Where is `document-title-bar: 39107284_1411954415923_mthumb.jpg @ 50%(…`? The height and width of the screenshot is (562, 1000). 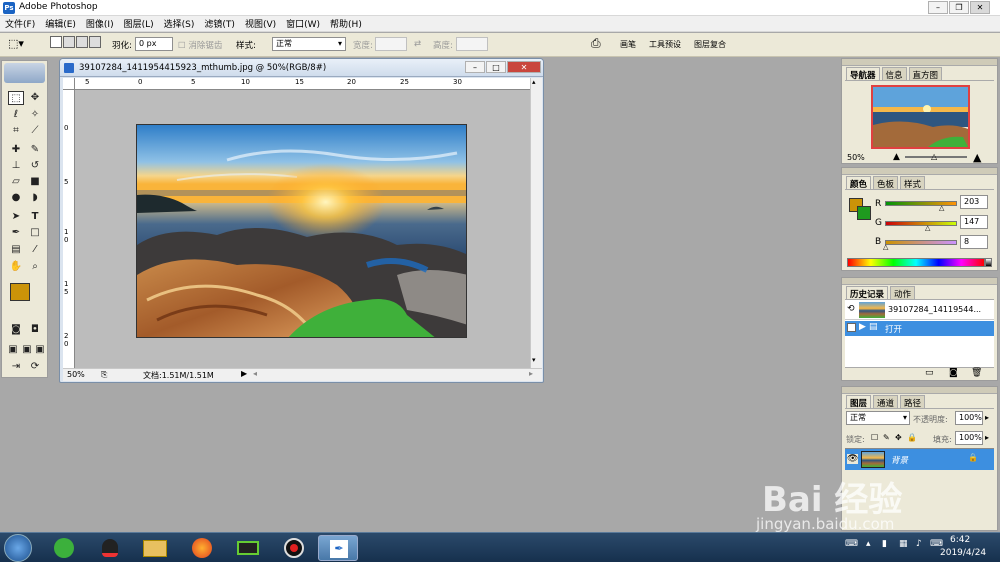
document-title-bar: 39107284_1411954415923_mthumb.jpg @ 50%(… is located at coordinates (301, 68).